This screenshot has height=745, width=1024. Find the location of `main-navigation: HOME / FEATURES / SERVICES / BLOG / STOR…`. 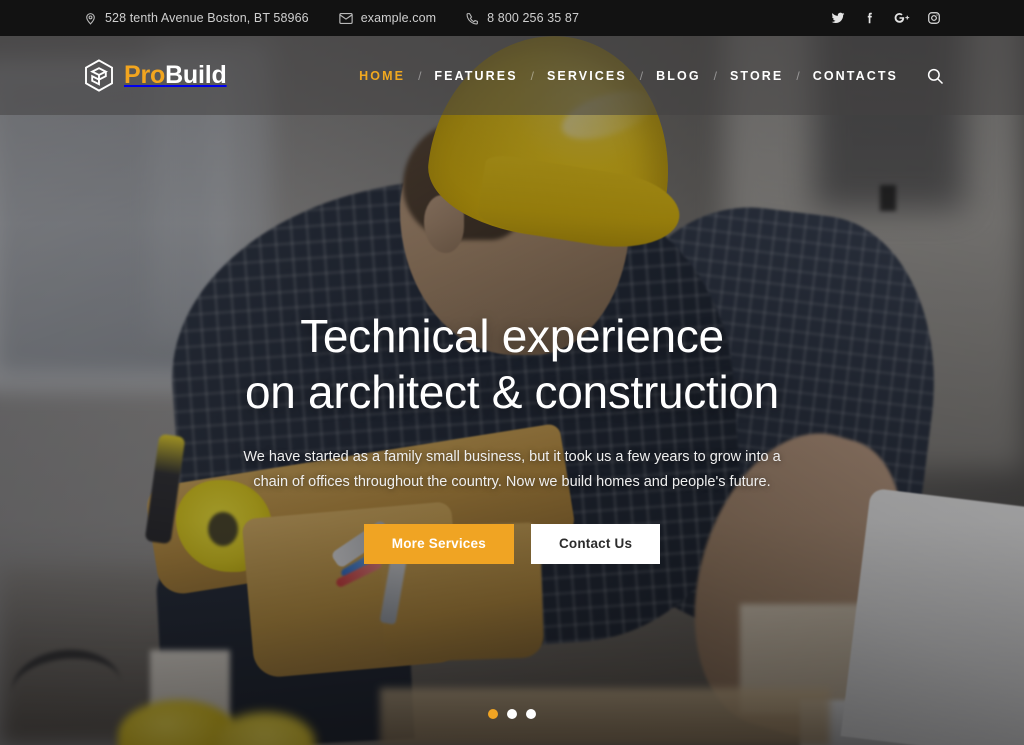

main-navigation: HOME / FEATURES / SERVICES / BLOG / STOR… is located at coordinates (691, 76).